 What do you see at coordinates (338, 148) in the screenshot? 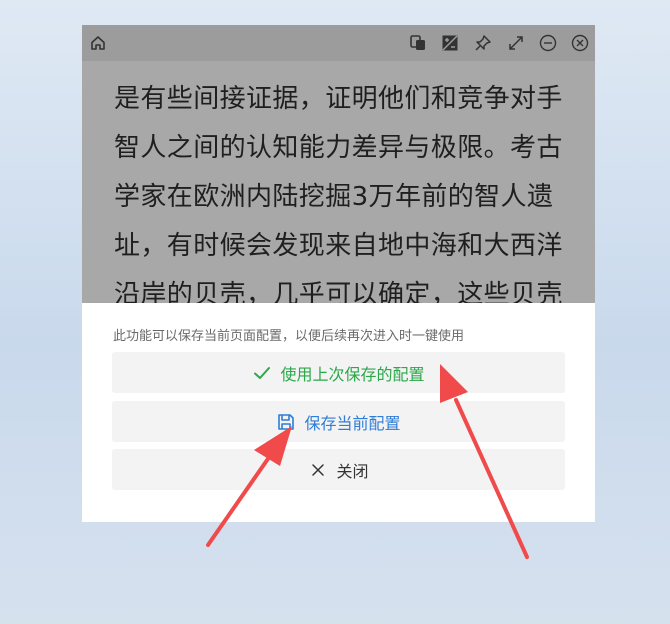
I see `article-line: 智人之间的认知能力差异与极限。考古` at bounding box center [338, 148].